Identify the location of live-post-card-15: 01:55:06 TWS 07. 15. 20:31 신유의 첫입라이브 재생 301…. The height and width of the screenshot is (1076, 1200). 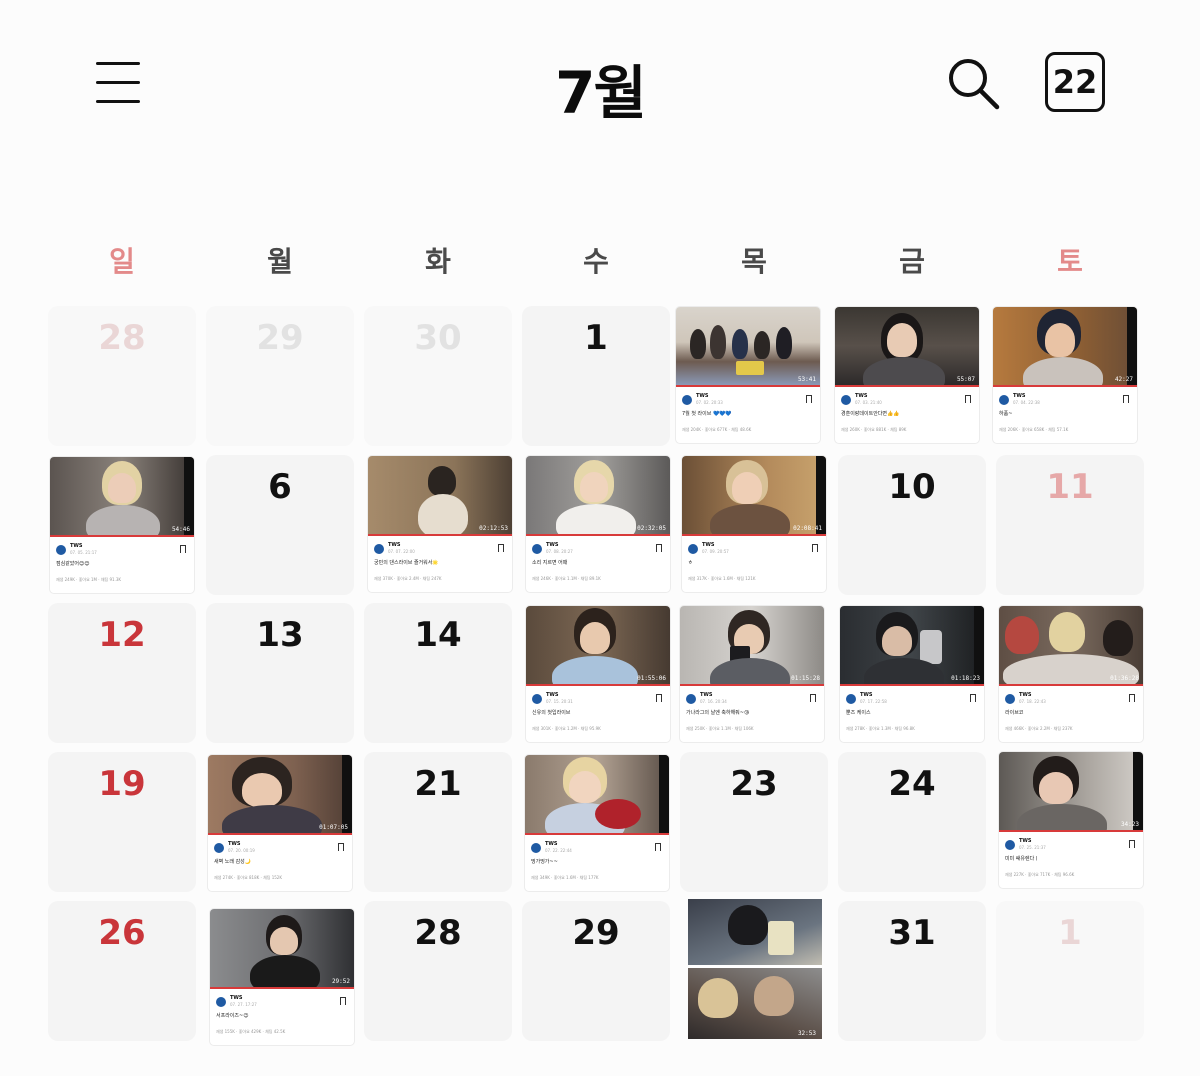
(598, 674).